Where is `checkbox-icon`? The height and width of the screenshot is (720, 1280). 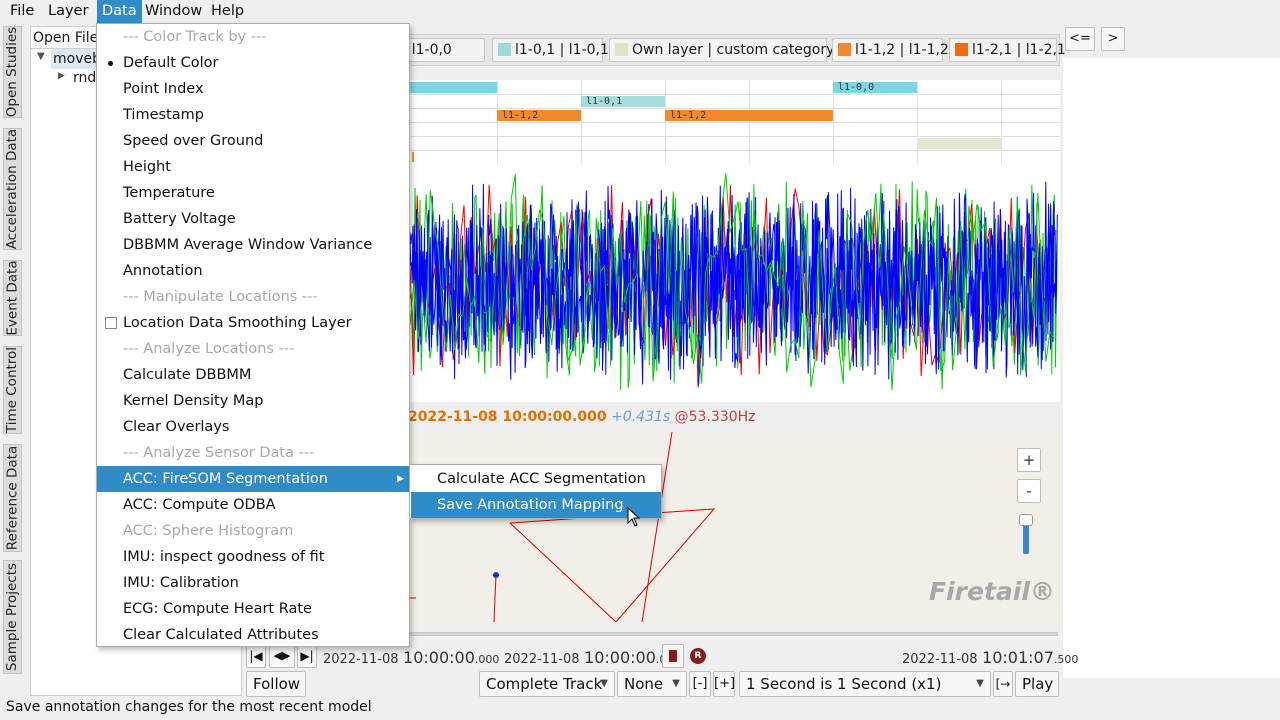
checkbox-icon is located at coordinates (111, 323).